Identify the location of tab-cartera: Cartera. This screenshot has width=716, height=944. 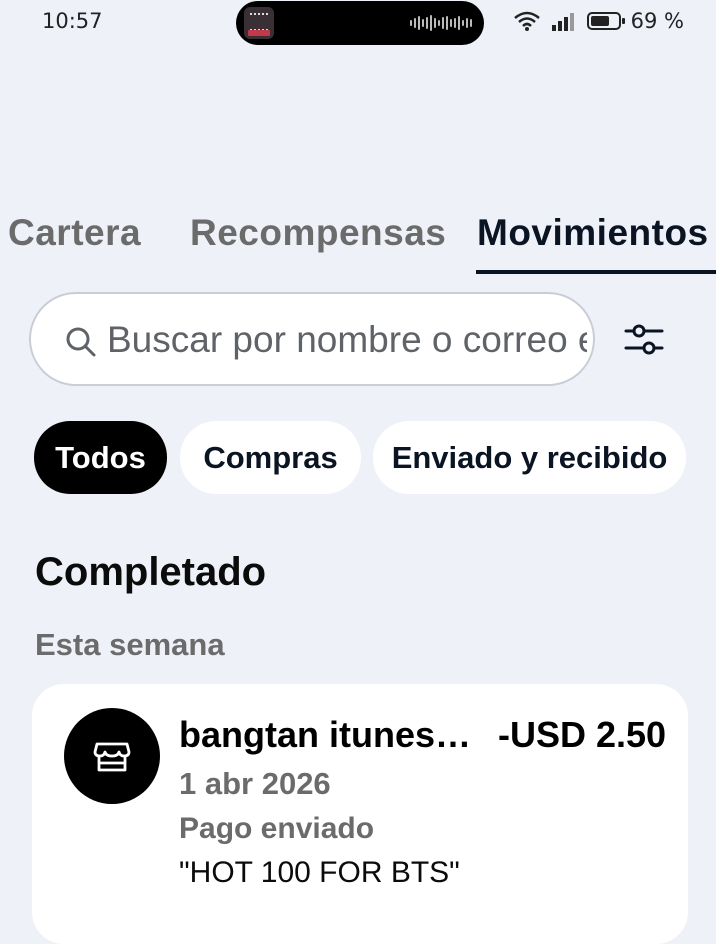
(74, 233).